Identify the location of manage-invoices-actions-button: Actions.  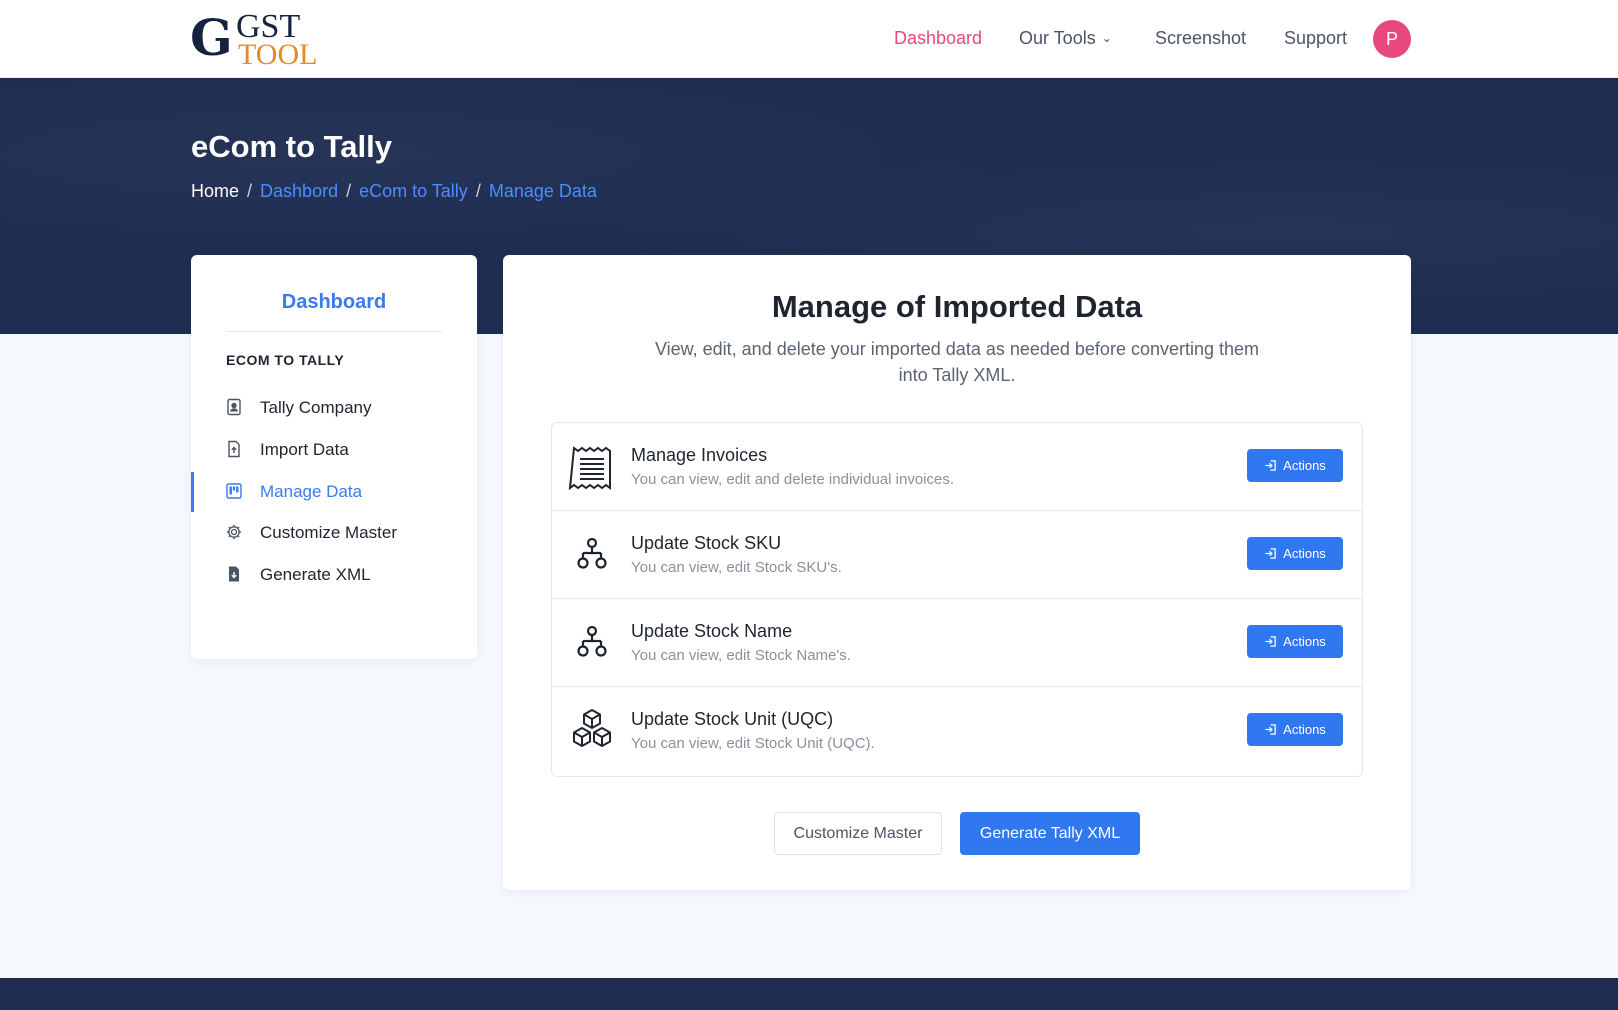
(1295, 465).